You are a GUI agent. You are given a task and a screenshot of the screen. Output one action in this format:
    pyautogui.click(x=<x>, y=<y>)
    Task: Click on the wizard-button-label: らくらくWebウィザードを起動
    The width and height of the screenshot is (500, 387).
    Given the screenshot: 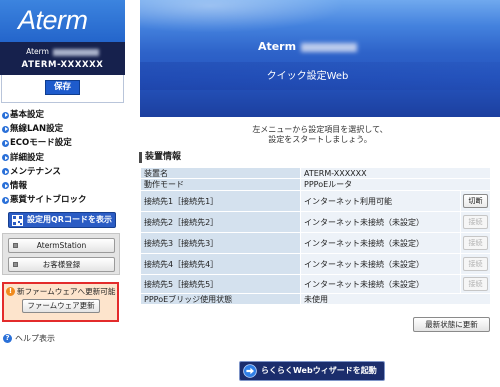 What is the action you would take?
    pyautogui.click(x=319, y=370)
    